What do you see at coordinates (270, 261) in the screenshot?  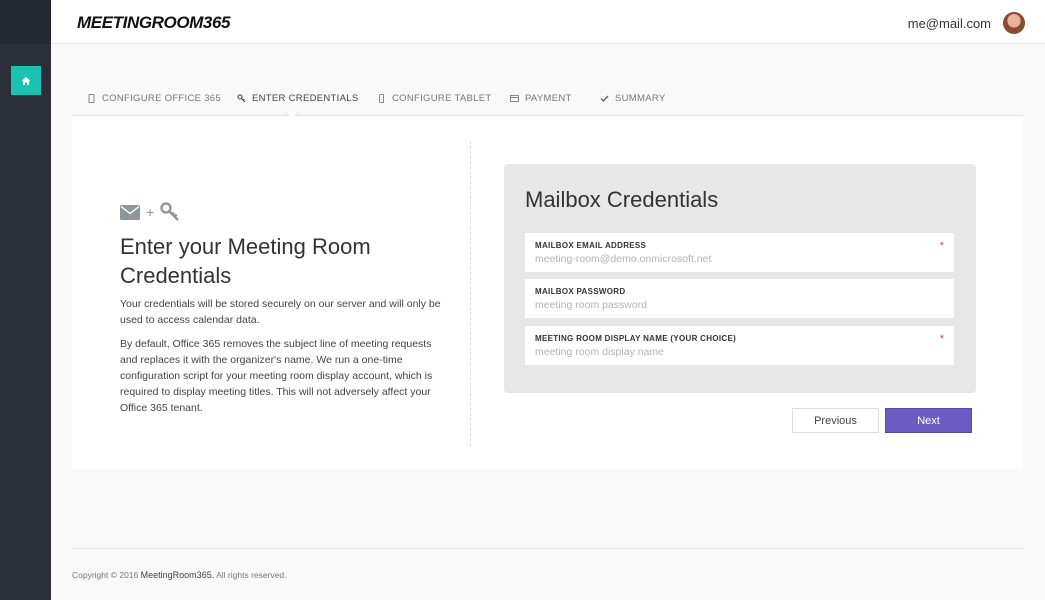 I see `page-title: Enter your Meeting Room Credentials` at bounding box center [270, 261].